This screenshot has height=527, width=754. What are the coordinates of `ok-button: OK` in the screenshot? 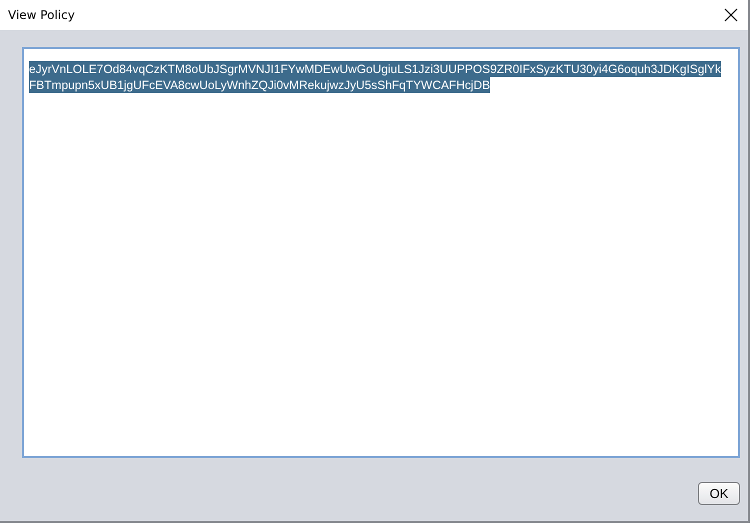 It's located at (719, 493).